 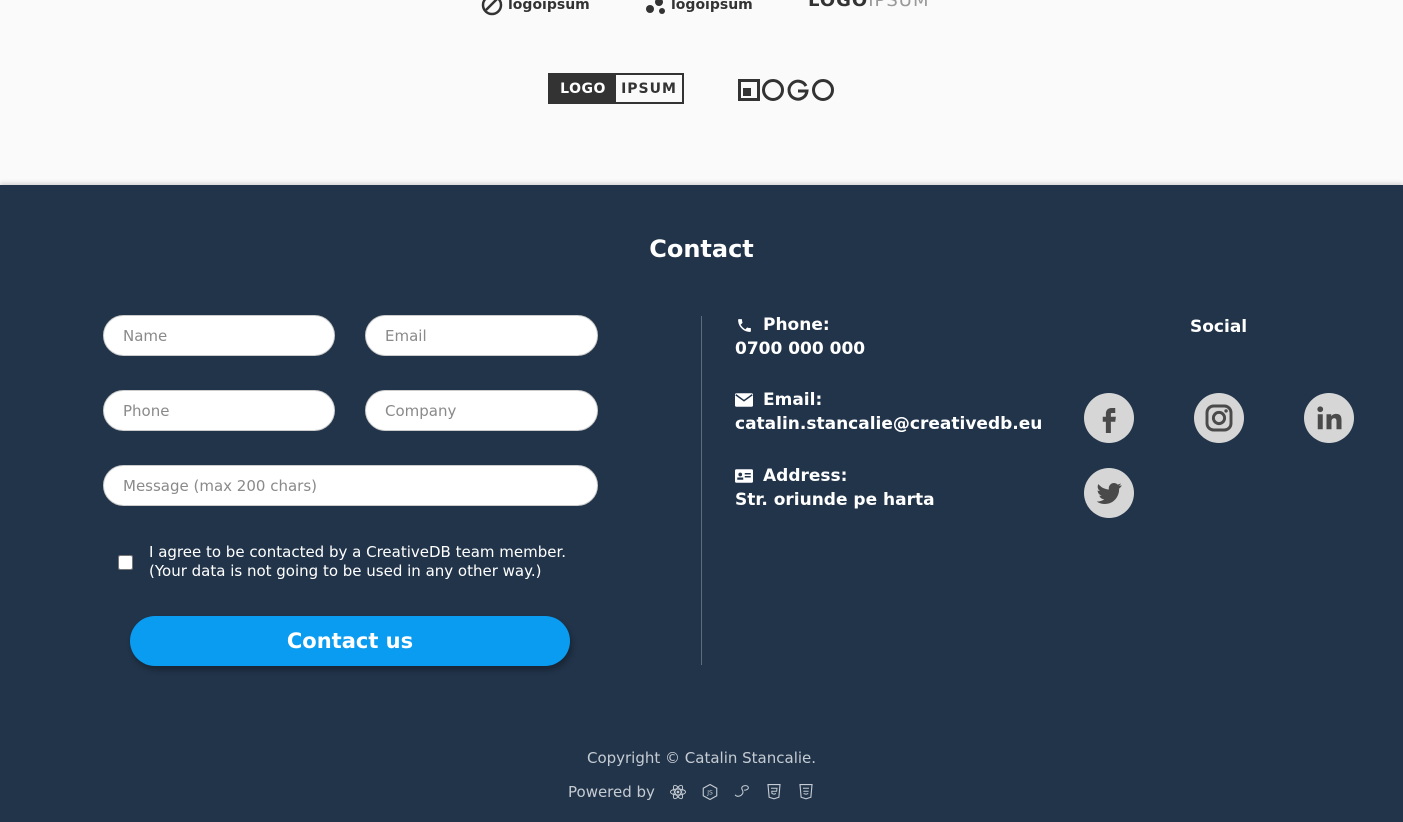 What do you see at coordinates (481, 335) in the screenshot?
I see `email-input` at bounding box center [481, 335].